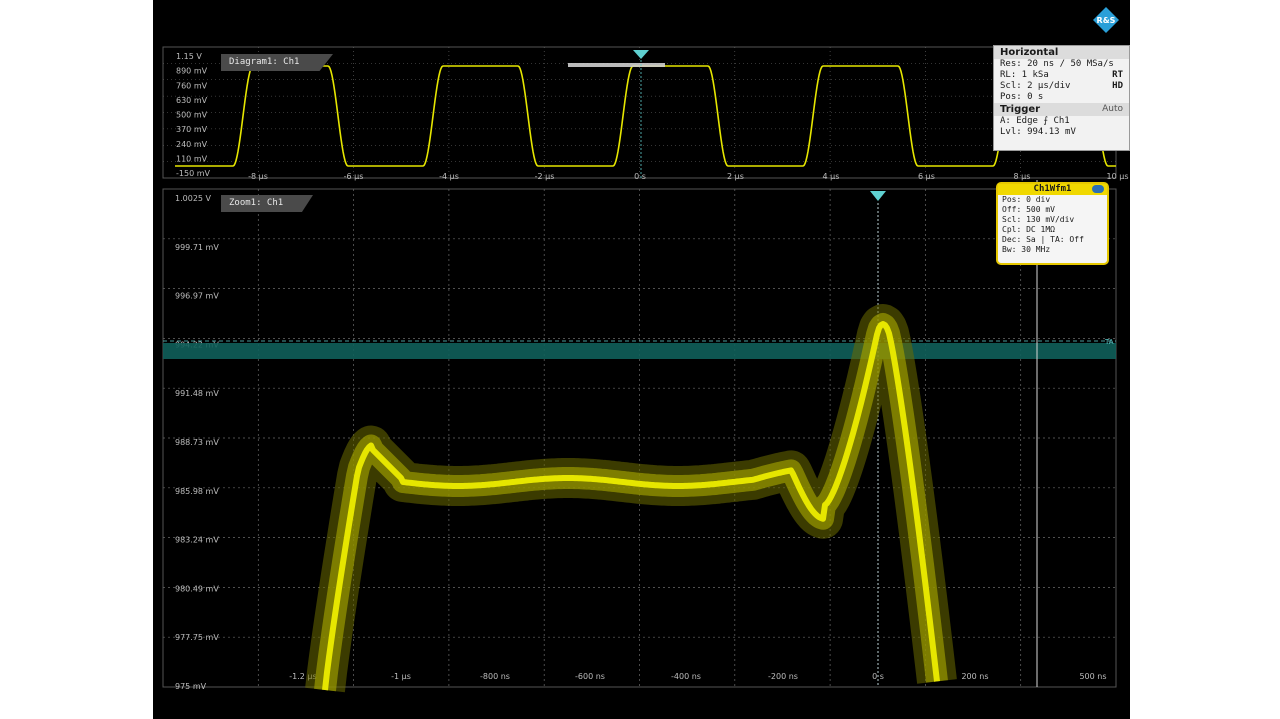 This screenshot has width=1280, height=719. I want to click on channel-bandwidth: Bw: 30 MHz, so click(1026, 249).